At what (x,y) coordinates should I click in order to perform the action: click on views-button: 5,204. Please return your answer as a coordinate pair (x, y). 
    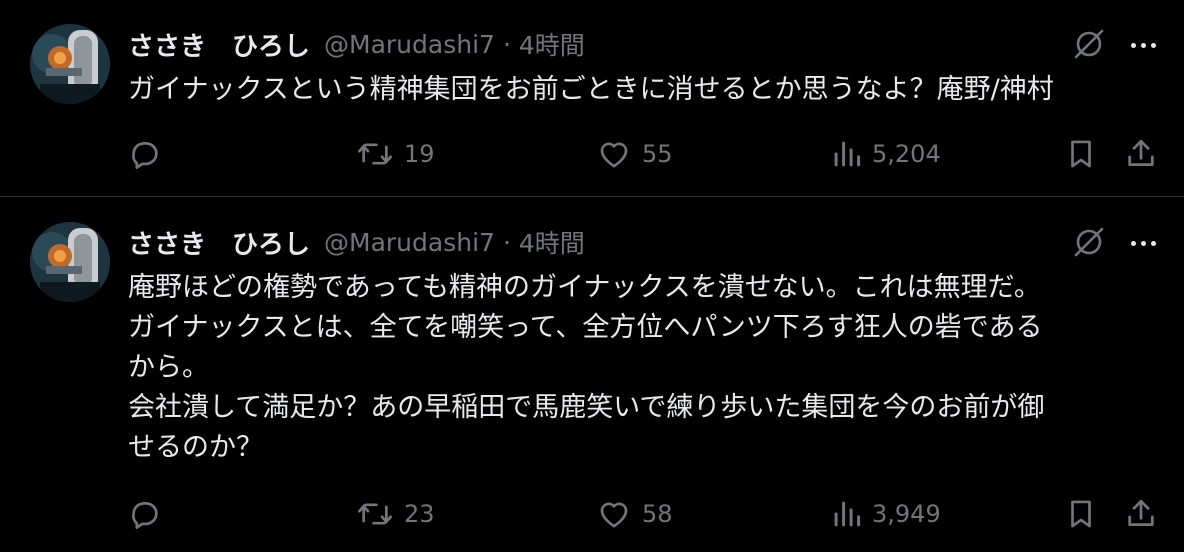
    Looking at the image, I should click on (886, 154).